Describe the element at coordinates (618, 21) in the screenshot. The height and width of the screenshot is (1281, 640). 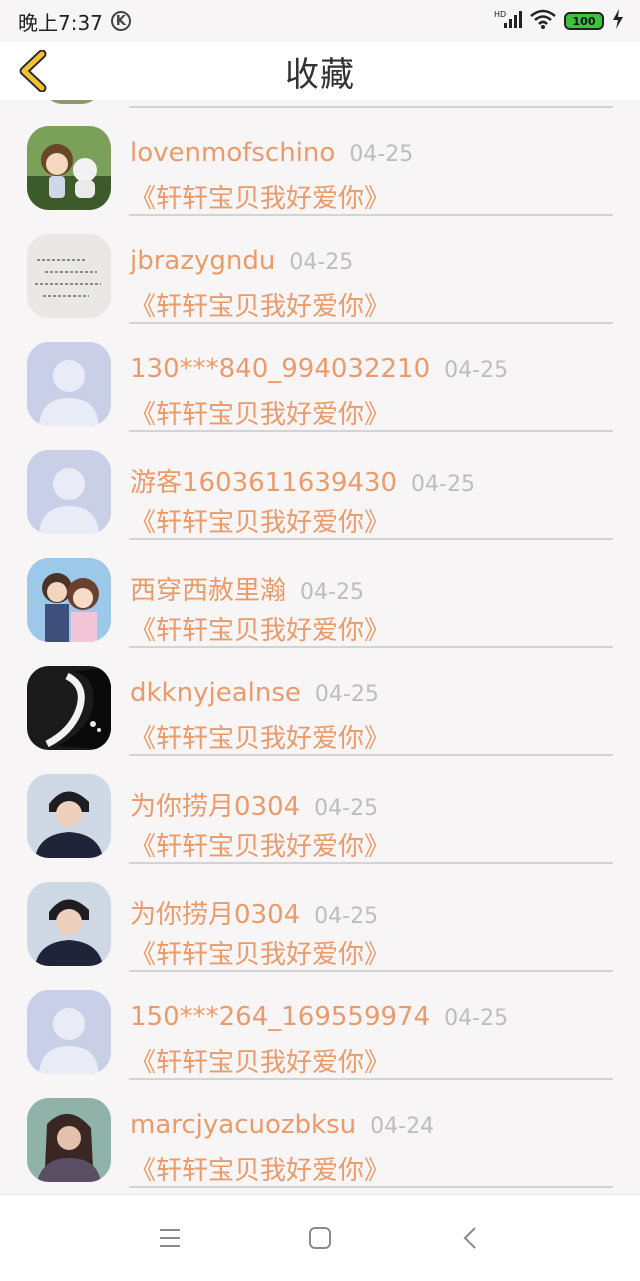
I see `charging-icon` at that location.